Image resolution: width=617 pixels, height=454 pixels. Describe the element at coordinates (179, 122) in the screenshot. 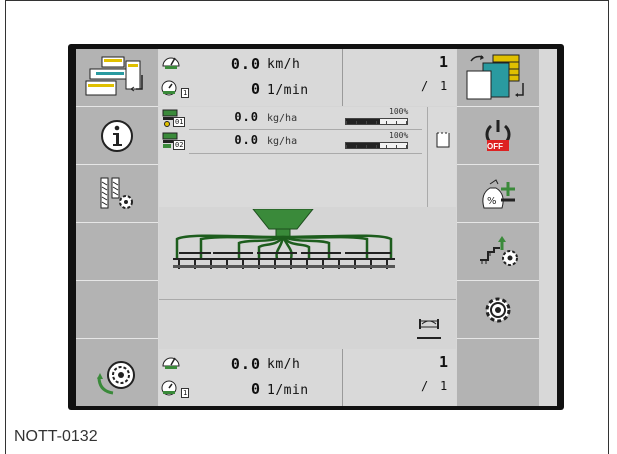

I see `rate-tag-01: 01` at that location.